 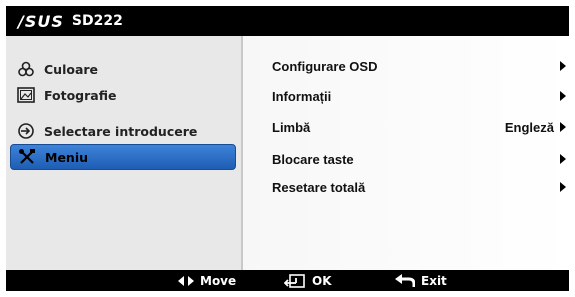 What do you see at coordinates (27, 157) in the screenshot?
I see `tools-icon` at bounding box center [27, 157].